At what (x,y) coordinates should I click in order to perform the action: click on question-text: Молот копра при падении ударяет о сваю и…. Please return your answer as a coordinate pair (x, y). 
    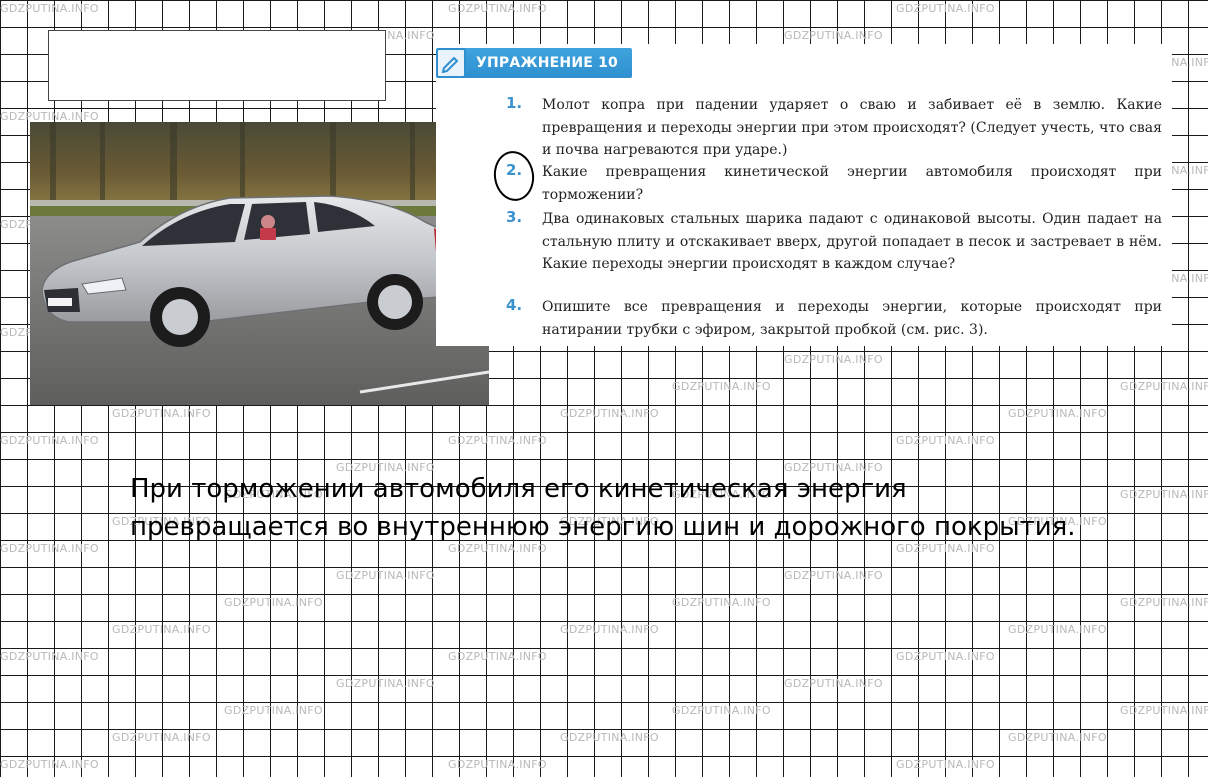
    Looking at the image, I should click on (852, 127).